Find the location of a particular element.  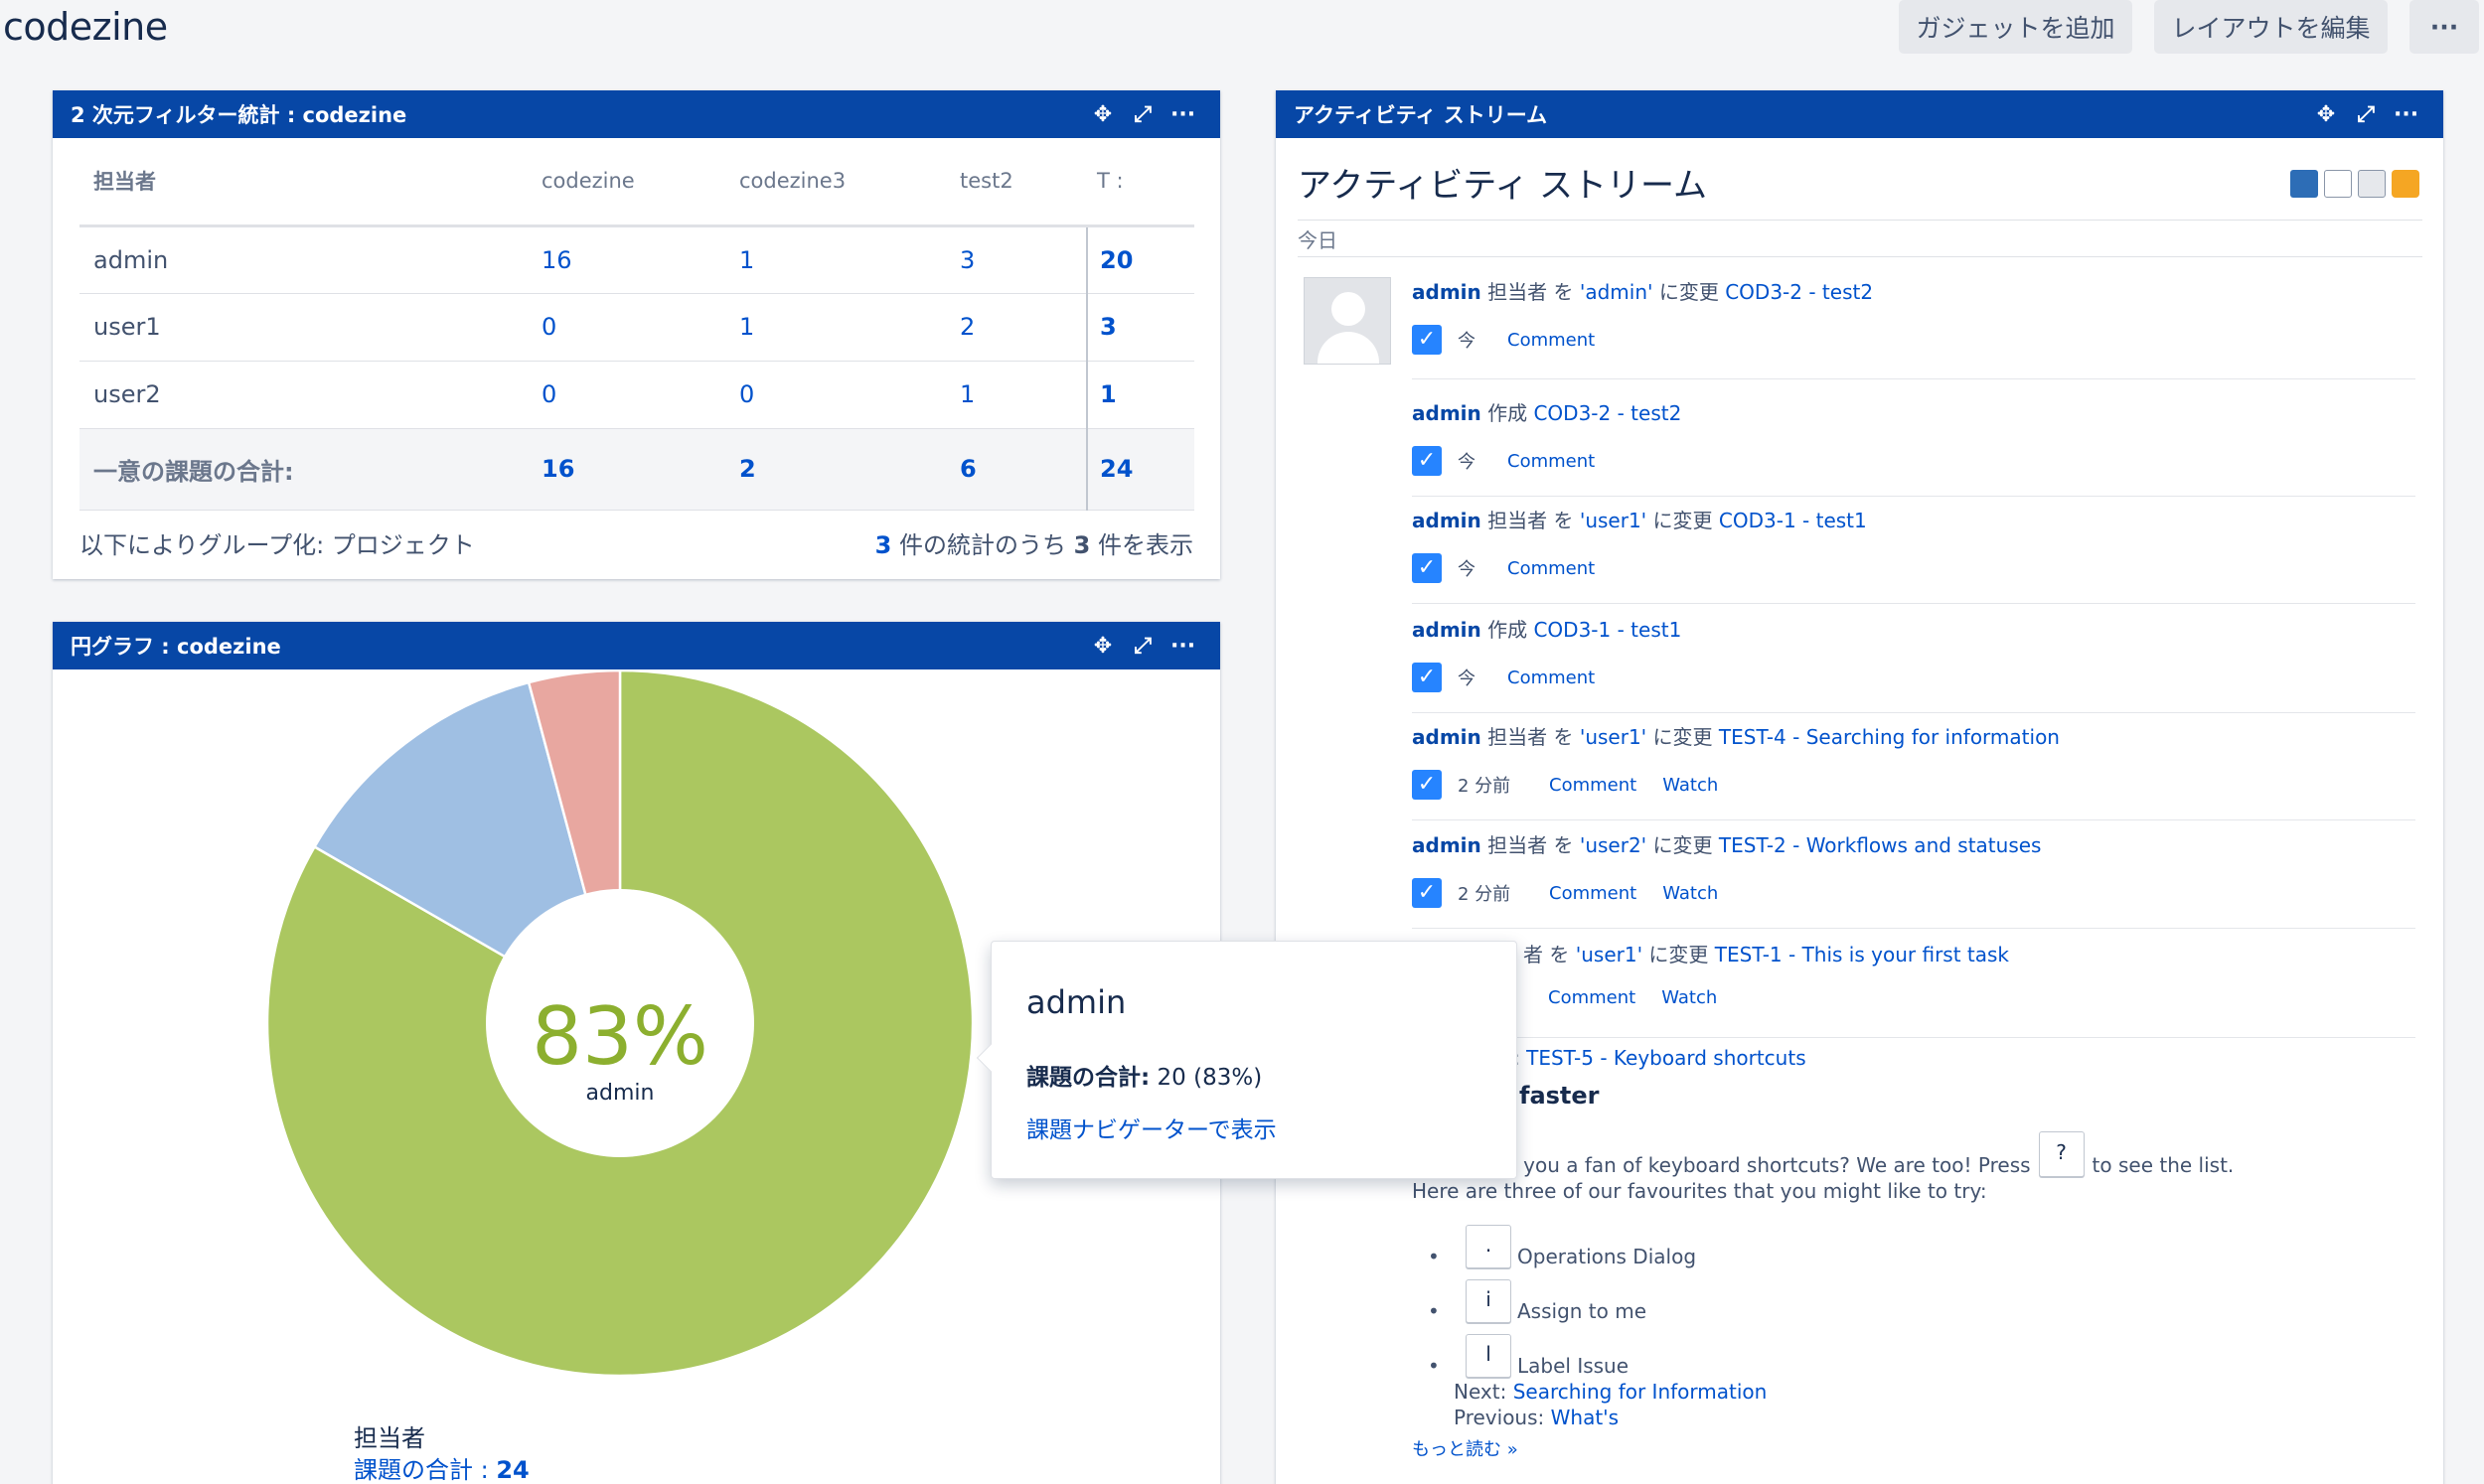

grand-total-link: 24 is located at coordinates (1140, 469).